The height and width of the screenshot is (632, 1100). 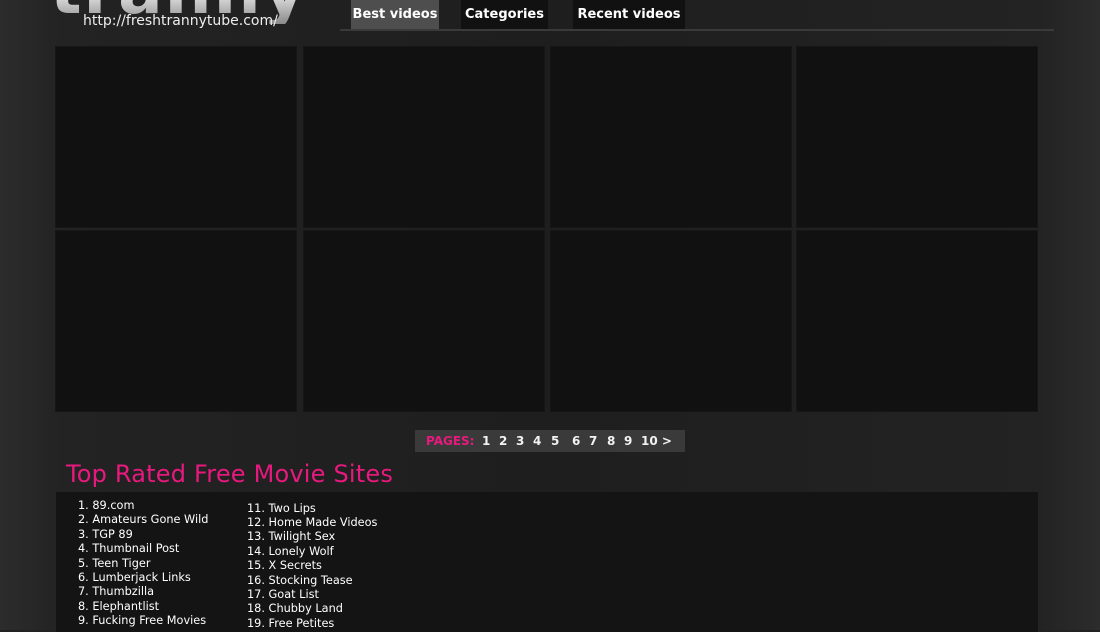 What do you see at coordinates (128, 548) in the screenshot?
I see `site-link: 4. Thumbnail Post` at bounding box center [128, 548].